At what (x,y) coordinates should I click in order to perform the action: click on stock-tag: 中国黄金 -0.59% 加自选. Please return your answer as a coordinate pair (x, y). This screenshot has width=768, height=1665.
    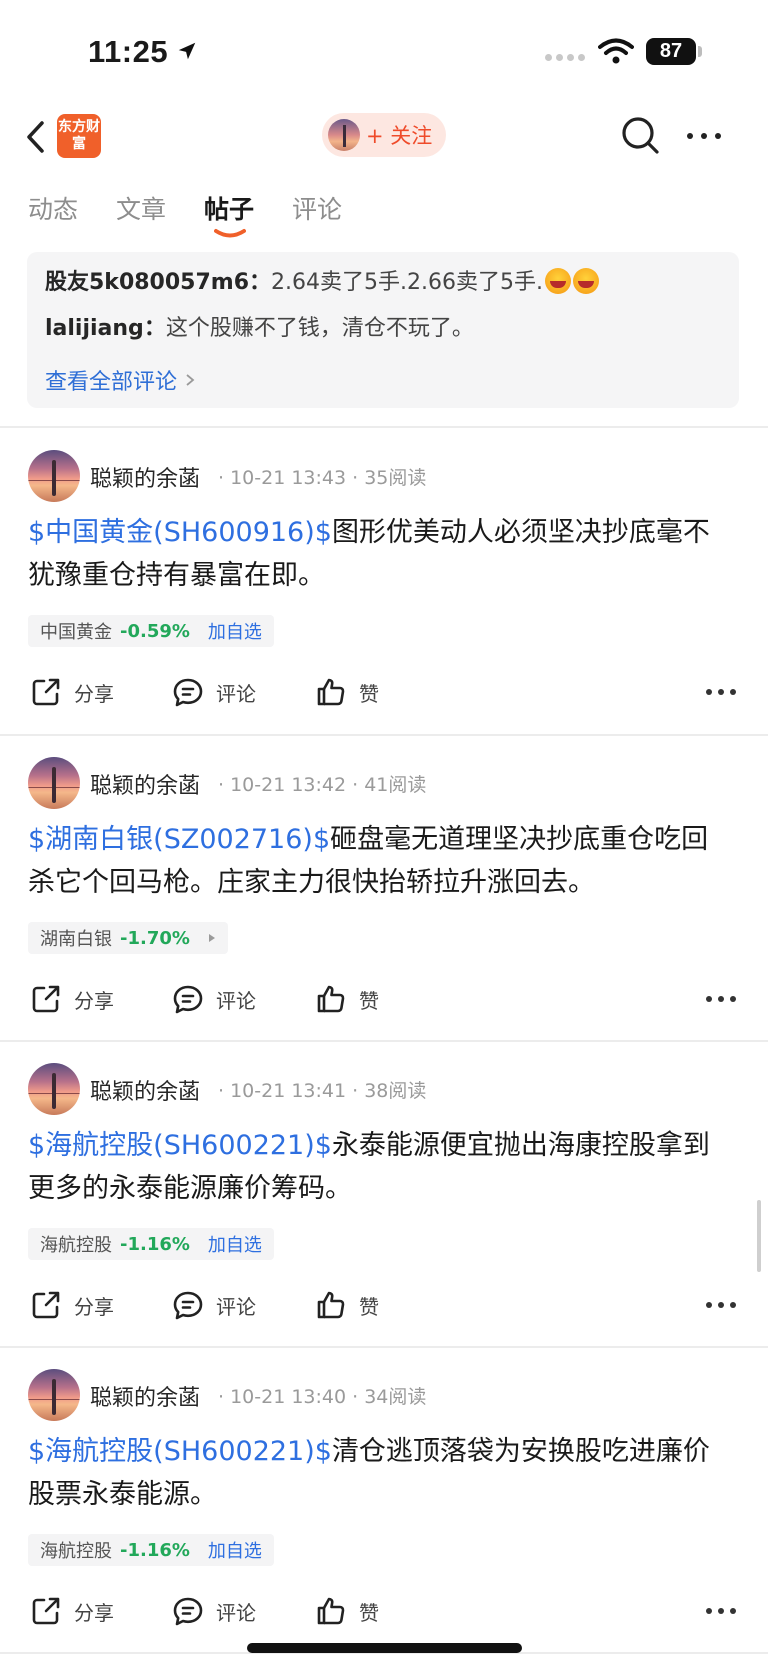
    Looking at the image, I should click on (151, 631).